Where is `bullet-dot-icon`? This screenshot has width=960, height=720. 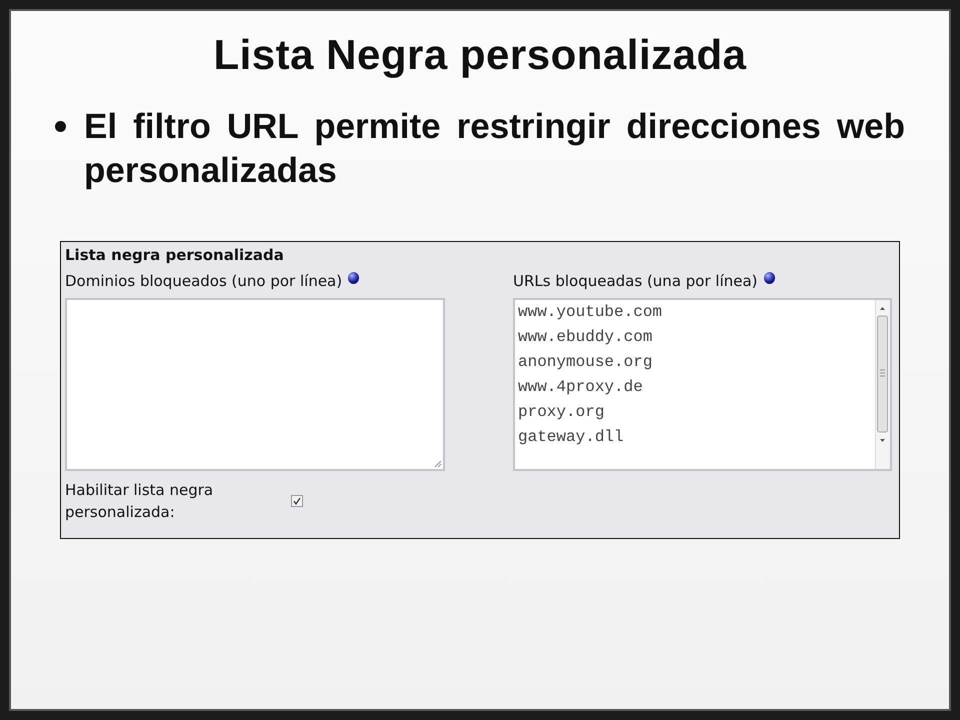 bullet-dot-icon is located at coordinates (60, 126).